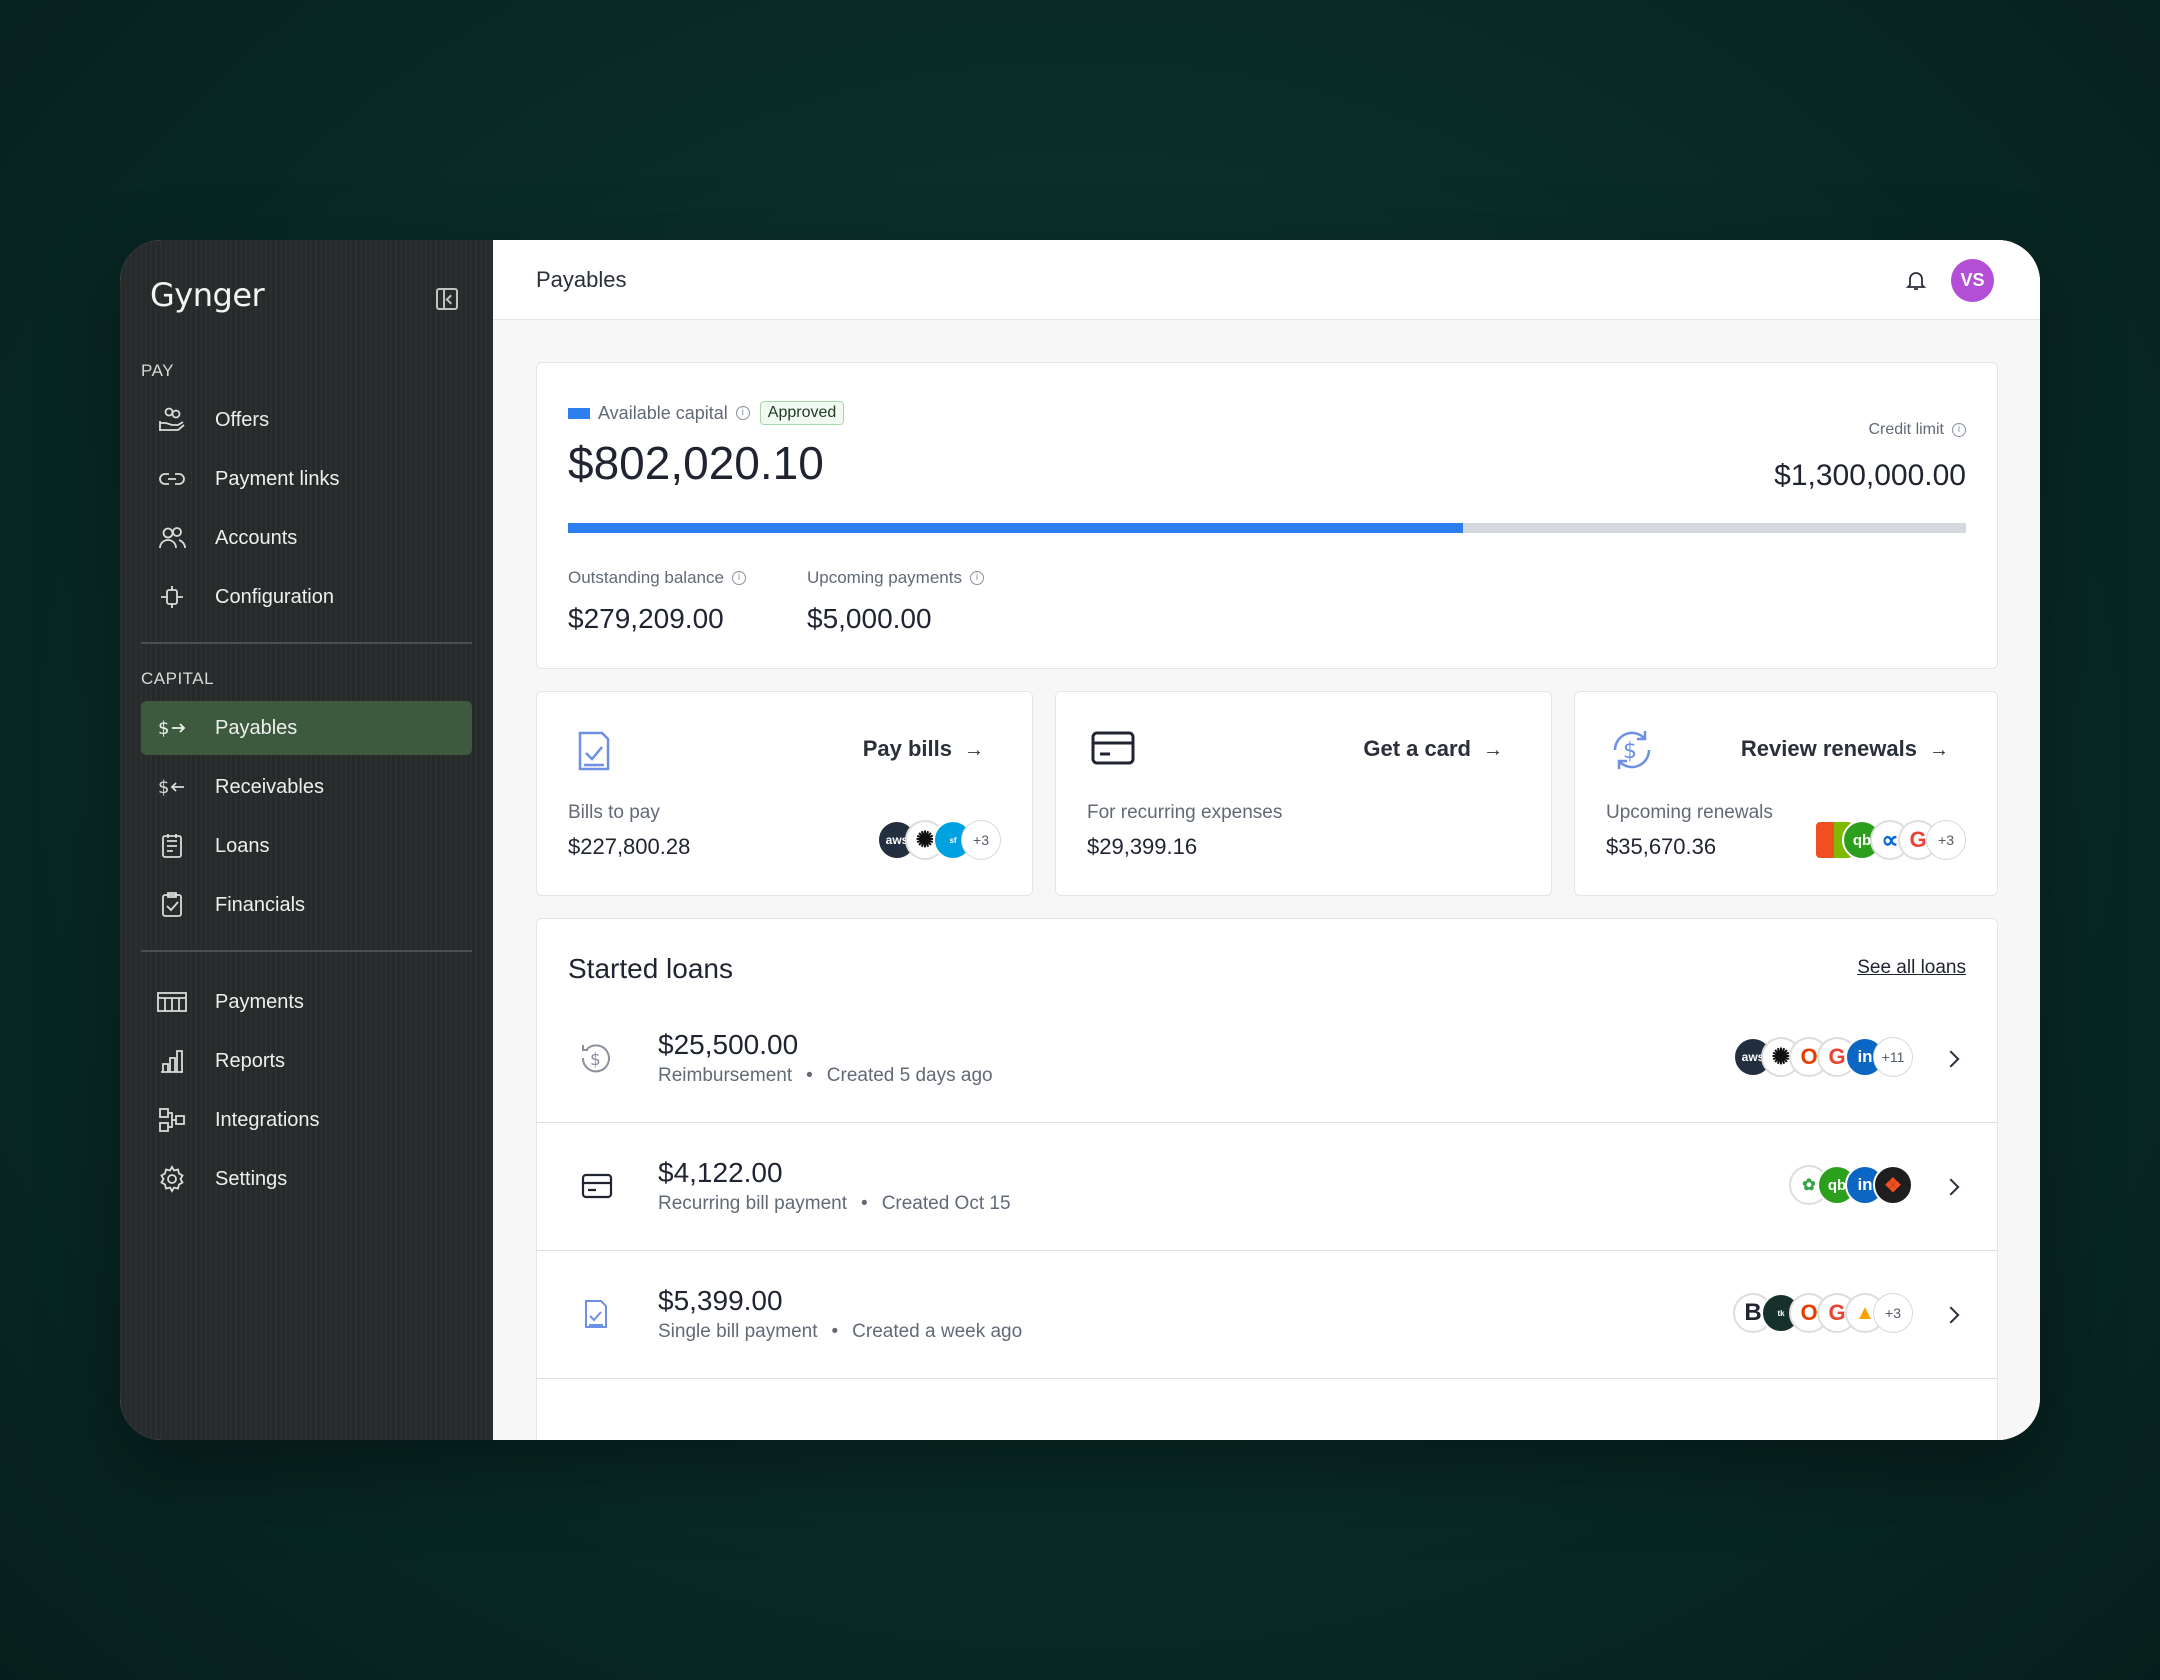 Image resolution: width=2160 pixels, height=1680 pixels. Describe the element at coordinates (172, 479) in the screenshot. I see `link-icon` at that location.